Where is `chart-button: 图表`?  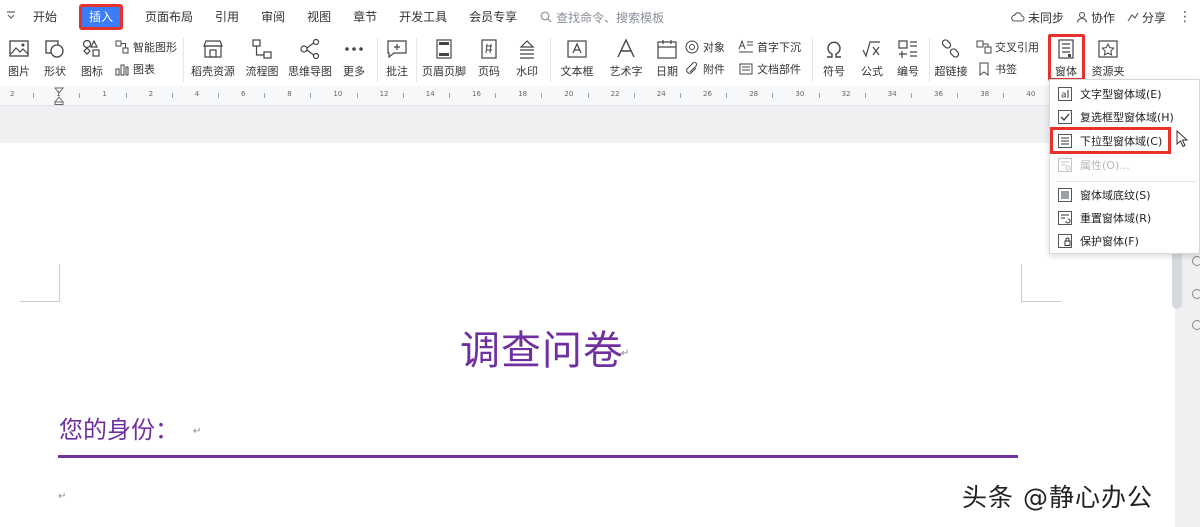
chart-button: 图表 is located at coordinates (134, 69).